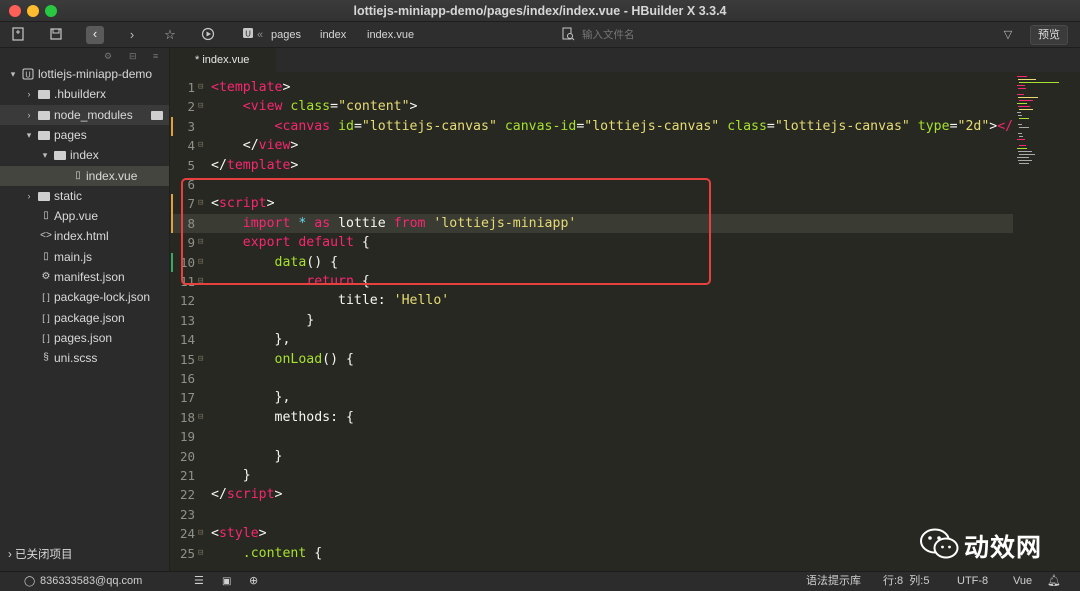 The image size is (1080, 591). I want to click on account-label: 836333583@qq.com, so click(91, 581).